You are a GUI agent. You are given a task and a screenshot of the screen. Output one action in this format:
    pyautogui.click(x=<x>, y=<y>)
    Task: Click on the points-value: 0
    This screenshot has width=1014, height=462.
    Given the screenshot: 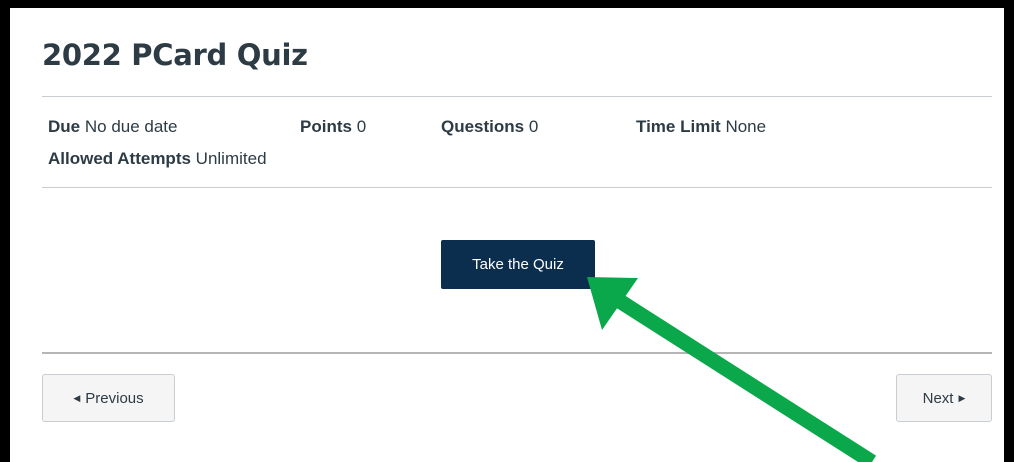 What is the action you would take?
    pyautogui.click(x=361, y=126)
    